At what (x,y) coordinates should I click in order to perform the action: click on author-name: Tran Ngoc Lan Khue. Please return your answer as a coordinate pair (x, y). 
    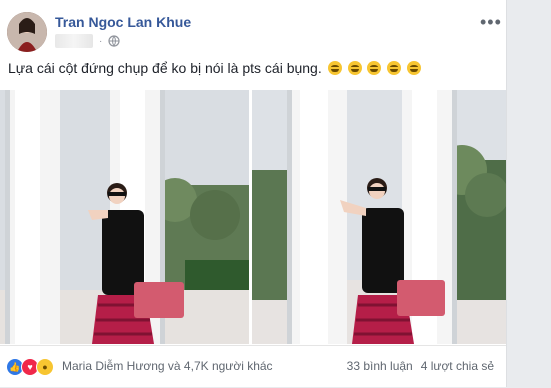
    Looking at the image, I should click on (123, 22).